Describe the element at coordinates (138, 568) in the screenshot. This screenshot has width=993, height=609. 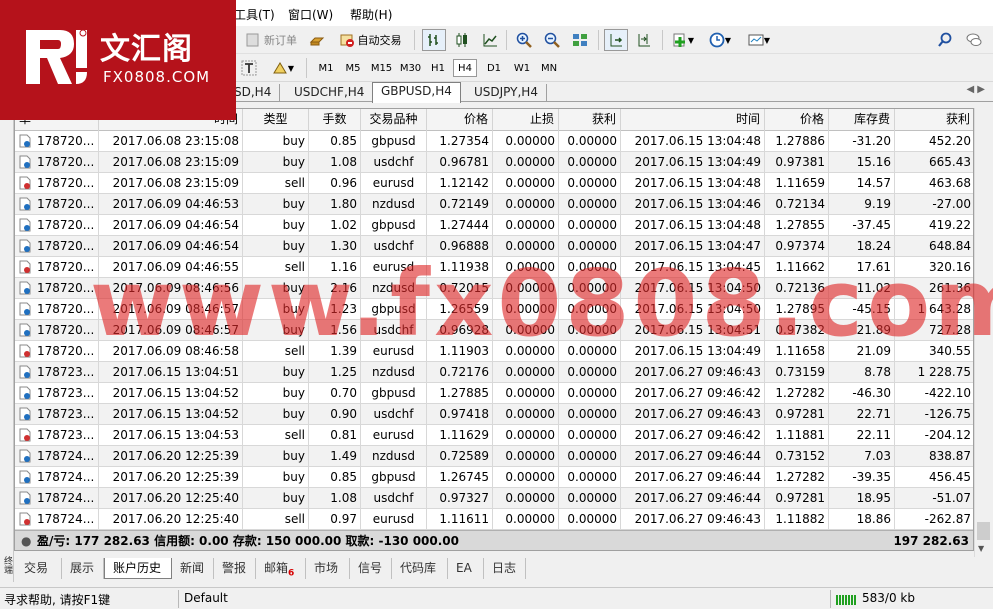
I see `terminal-tab: 账户历史` at that location.